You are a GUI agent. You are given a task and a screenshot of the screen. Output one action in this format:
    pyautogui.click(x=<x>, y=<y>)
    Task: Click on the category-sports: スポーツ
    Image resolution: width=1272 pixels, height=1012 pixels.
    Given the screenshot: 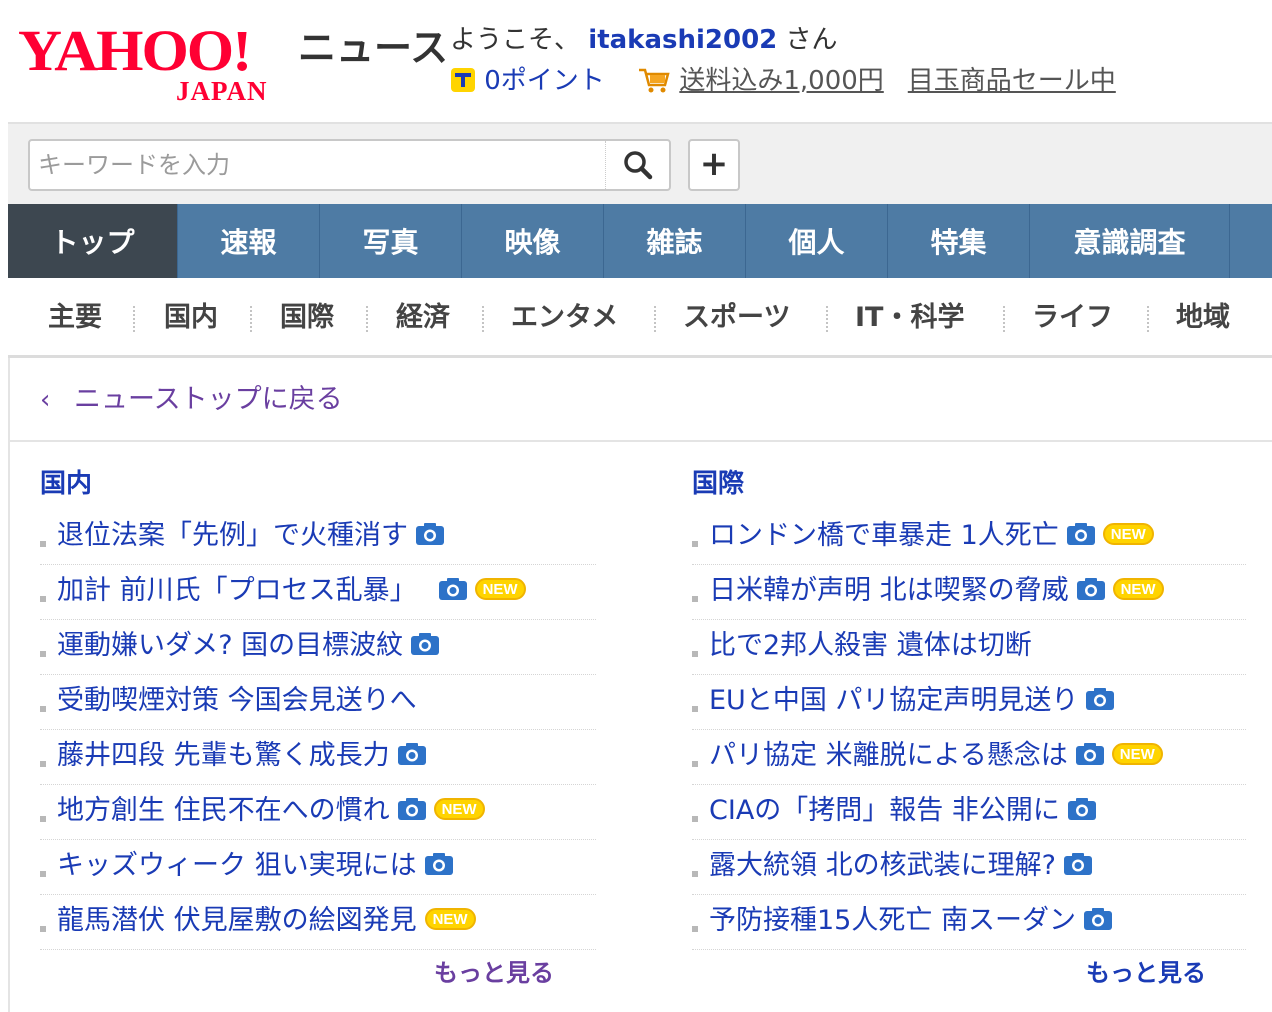 What is the action you would take?
    pyautogui.click(x=736, y=318)
    